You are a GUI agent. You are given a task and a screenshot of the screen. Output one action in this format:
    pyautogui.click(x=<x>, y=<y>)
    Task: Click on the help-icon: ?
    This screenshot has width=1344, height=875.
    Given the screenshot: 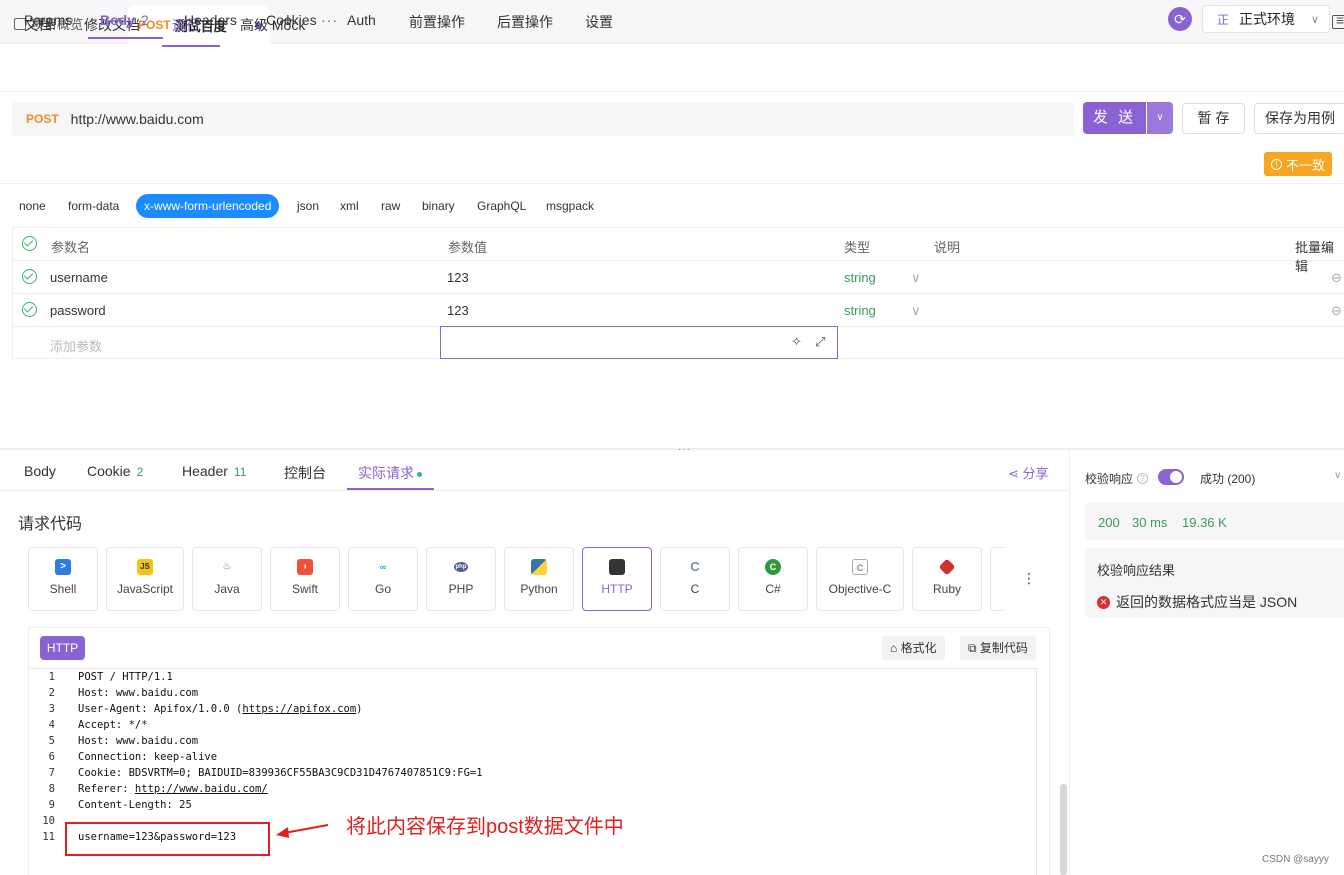 What is the action you would take?
    pyautogui.click(x=1143, y=478)
    